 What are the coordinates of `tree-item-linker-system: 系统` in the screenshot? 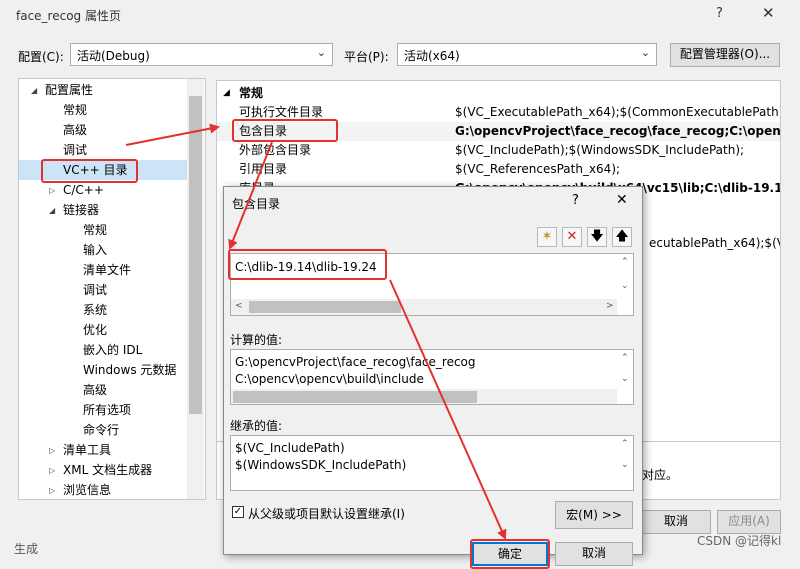 It's located at (95, 310).